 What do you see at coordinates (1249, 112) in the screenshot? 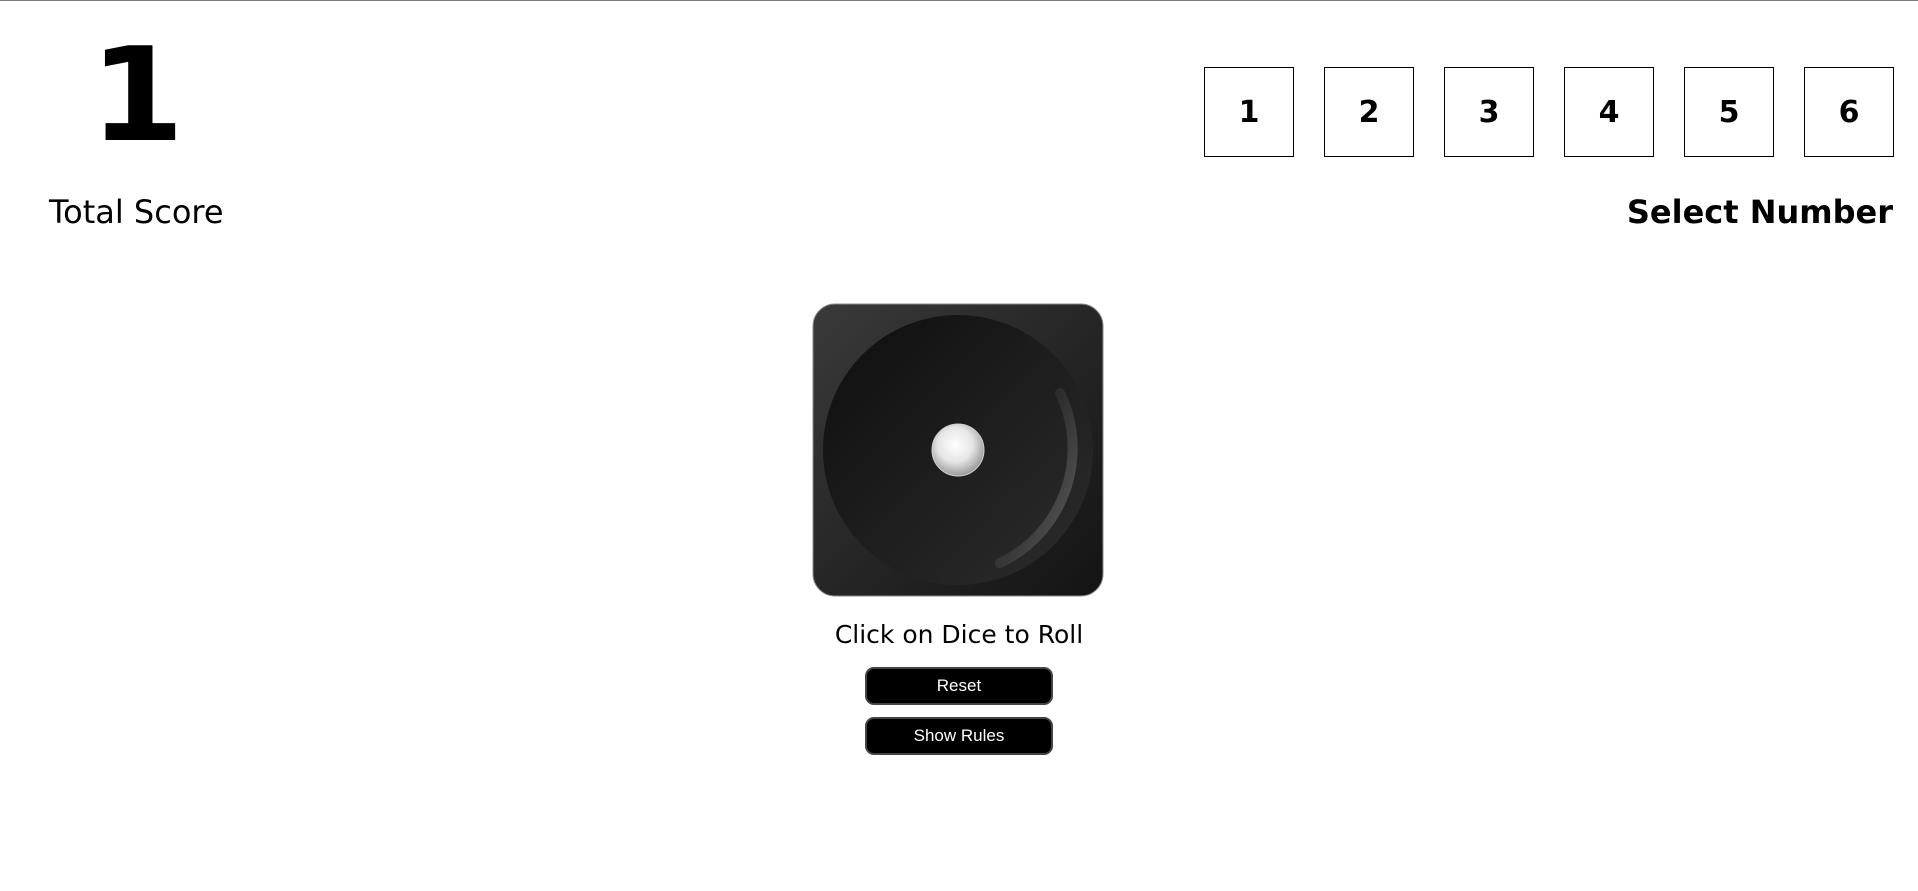
I see `number-option-1: 1` at bounding box center [1249, 112].